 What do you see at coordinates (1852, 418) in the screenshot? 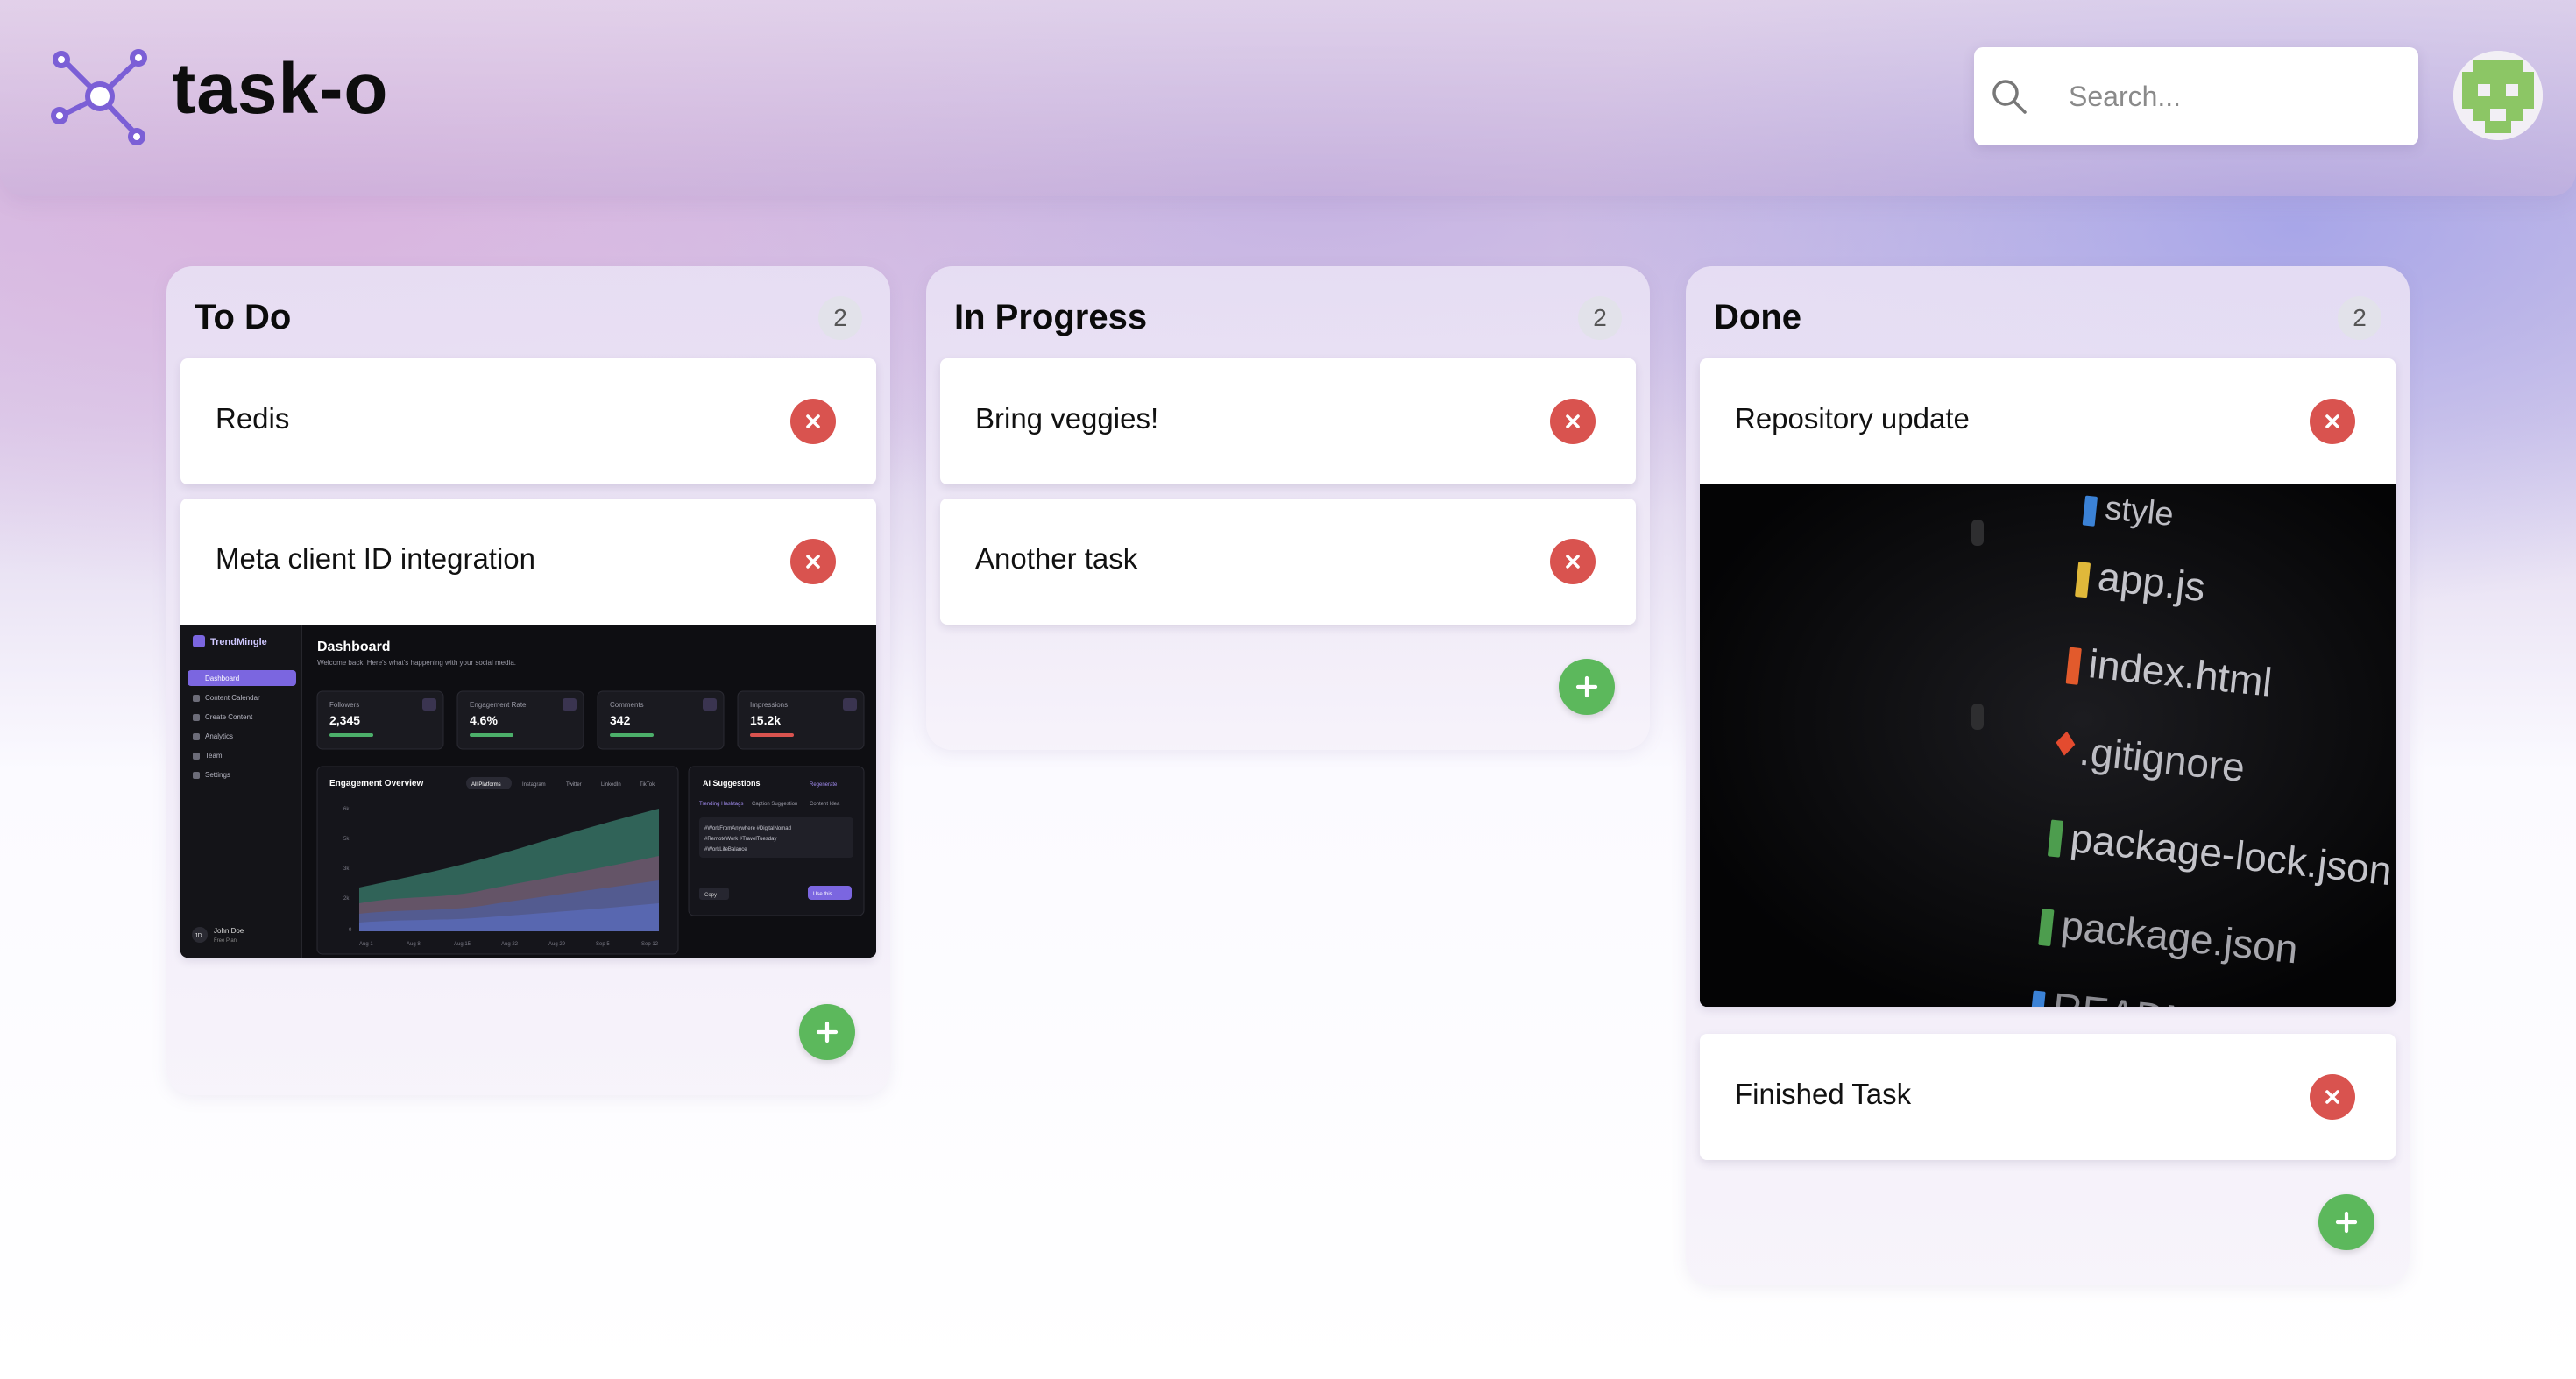
I see `task-title: Repository update` at bounding box center [1852, 418].